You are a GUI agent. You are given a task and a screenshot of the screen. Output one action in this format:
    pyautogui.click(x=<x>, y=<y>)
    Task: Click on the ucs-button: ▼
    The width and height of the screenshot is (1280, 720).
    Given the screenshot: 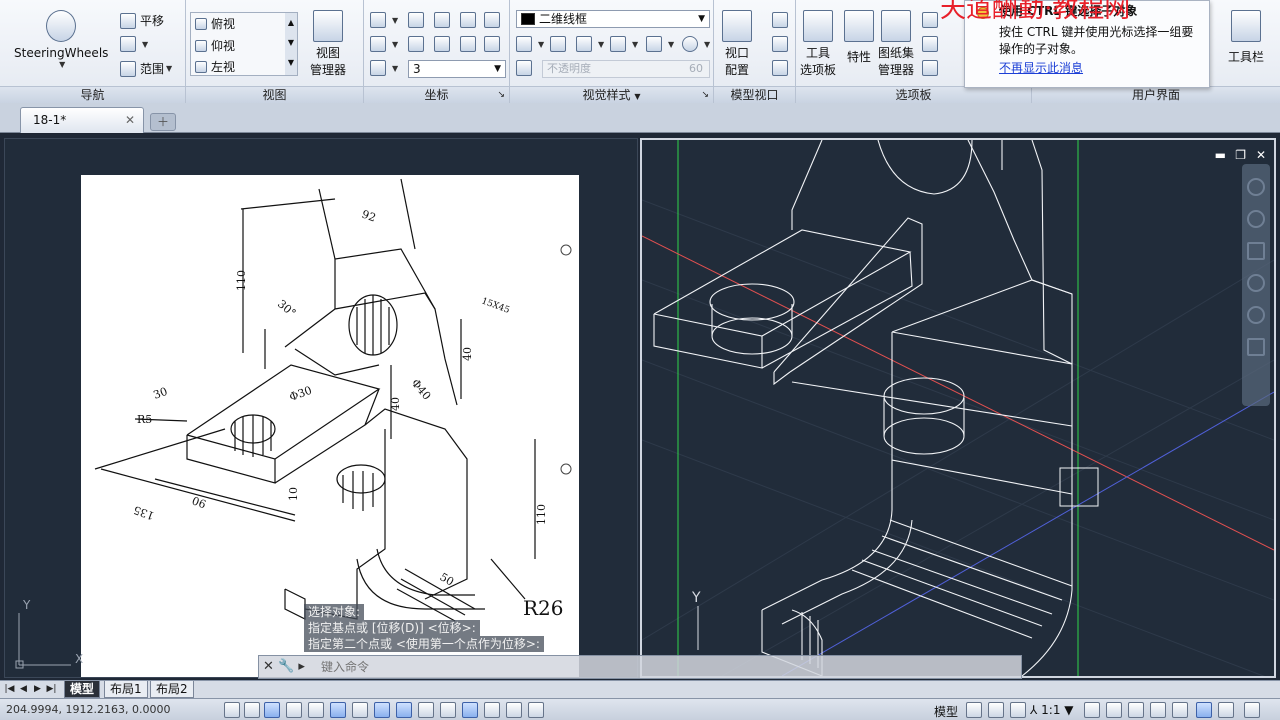 What is the action you would take?
    pyautogui.click(x=384, y=20)
    